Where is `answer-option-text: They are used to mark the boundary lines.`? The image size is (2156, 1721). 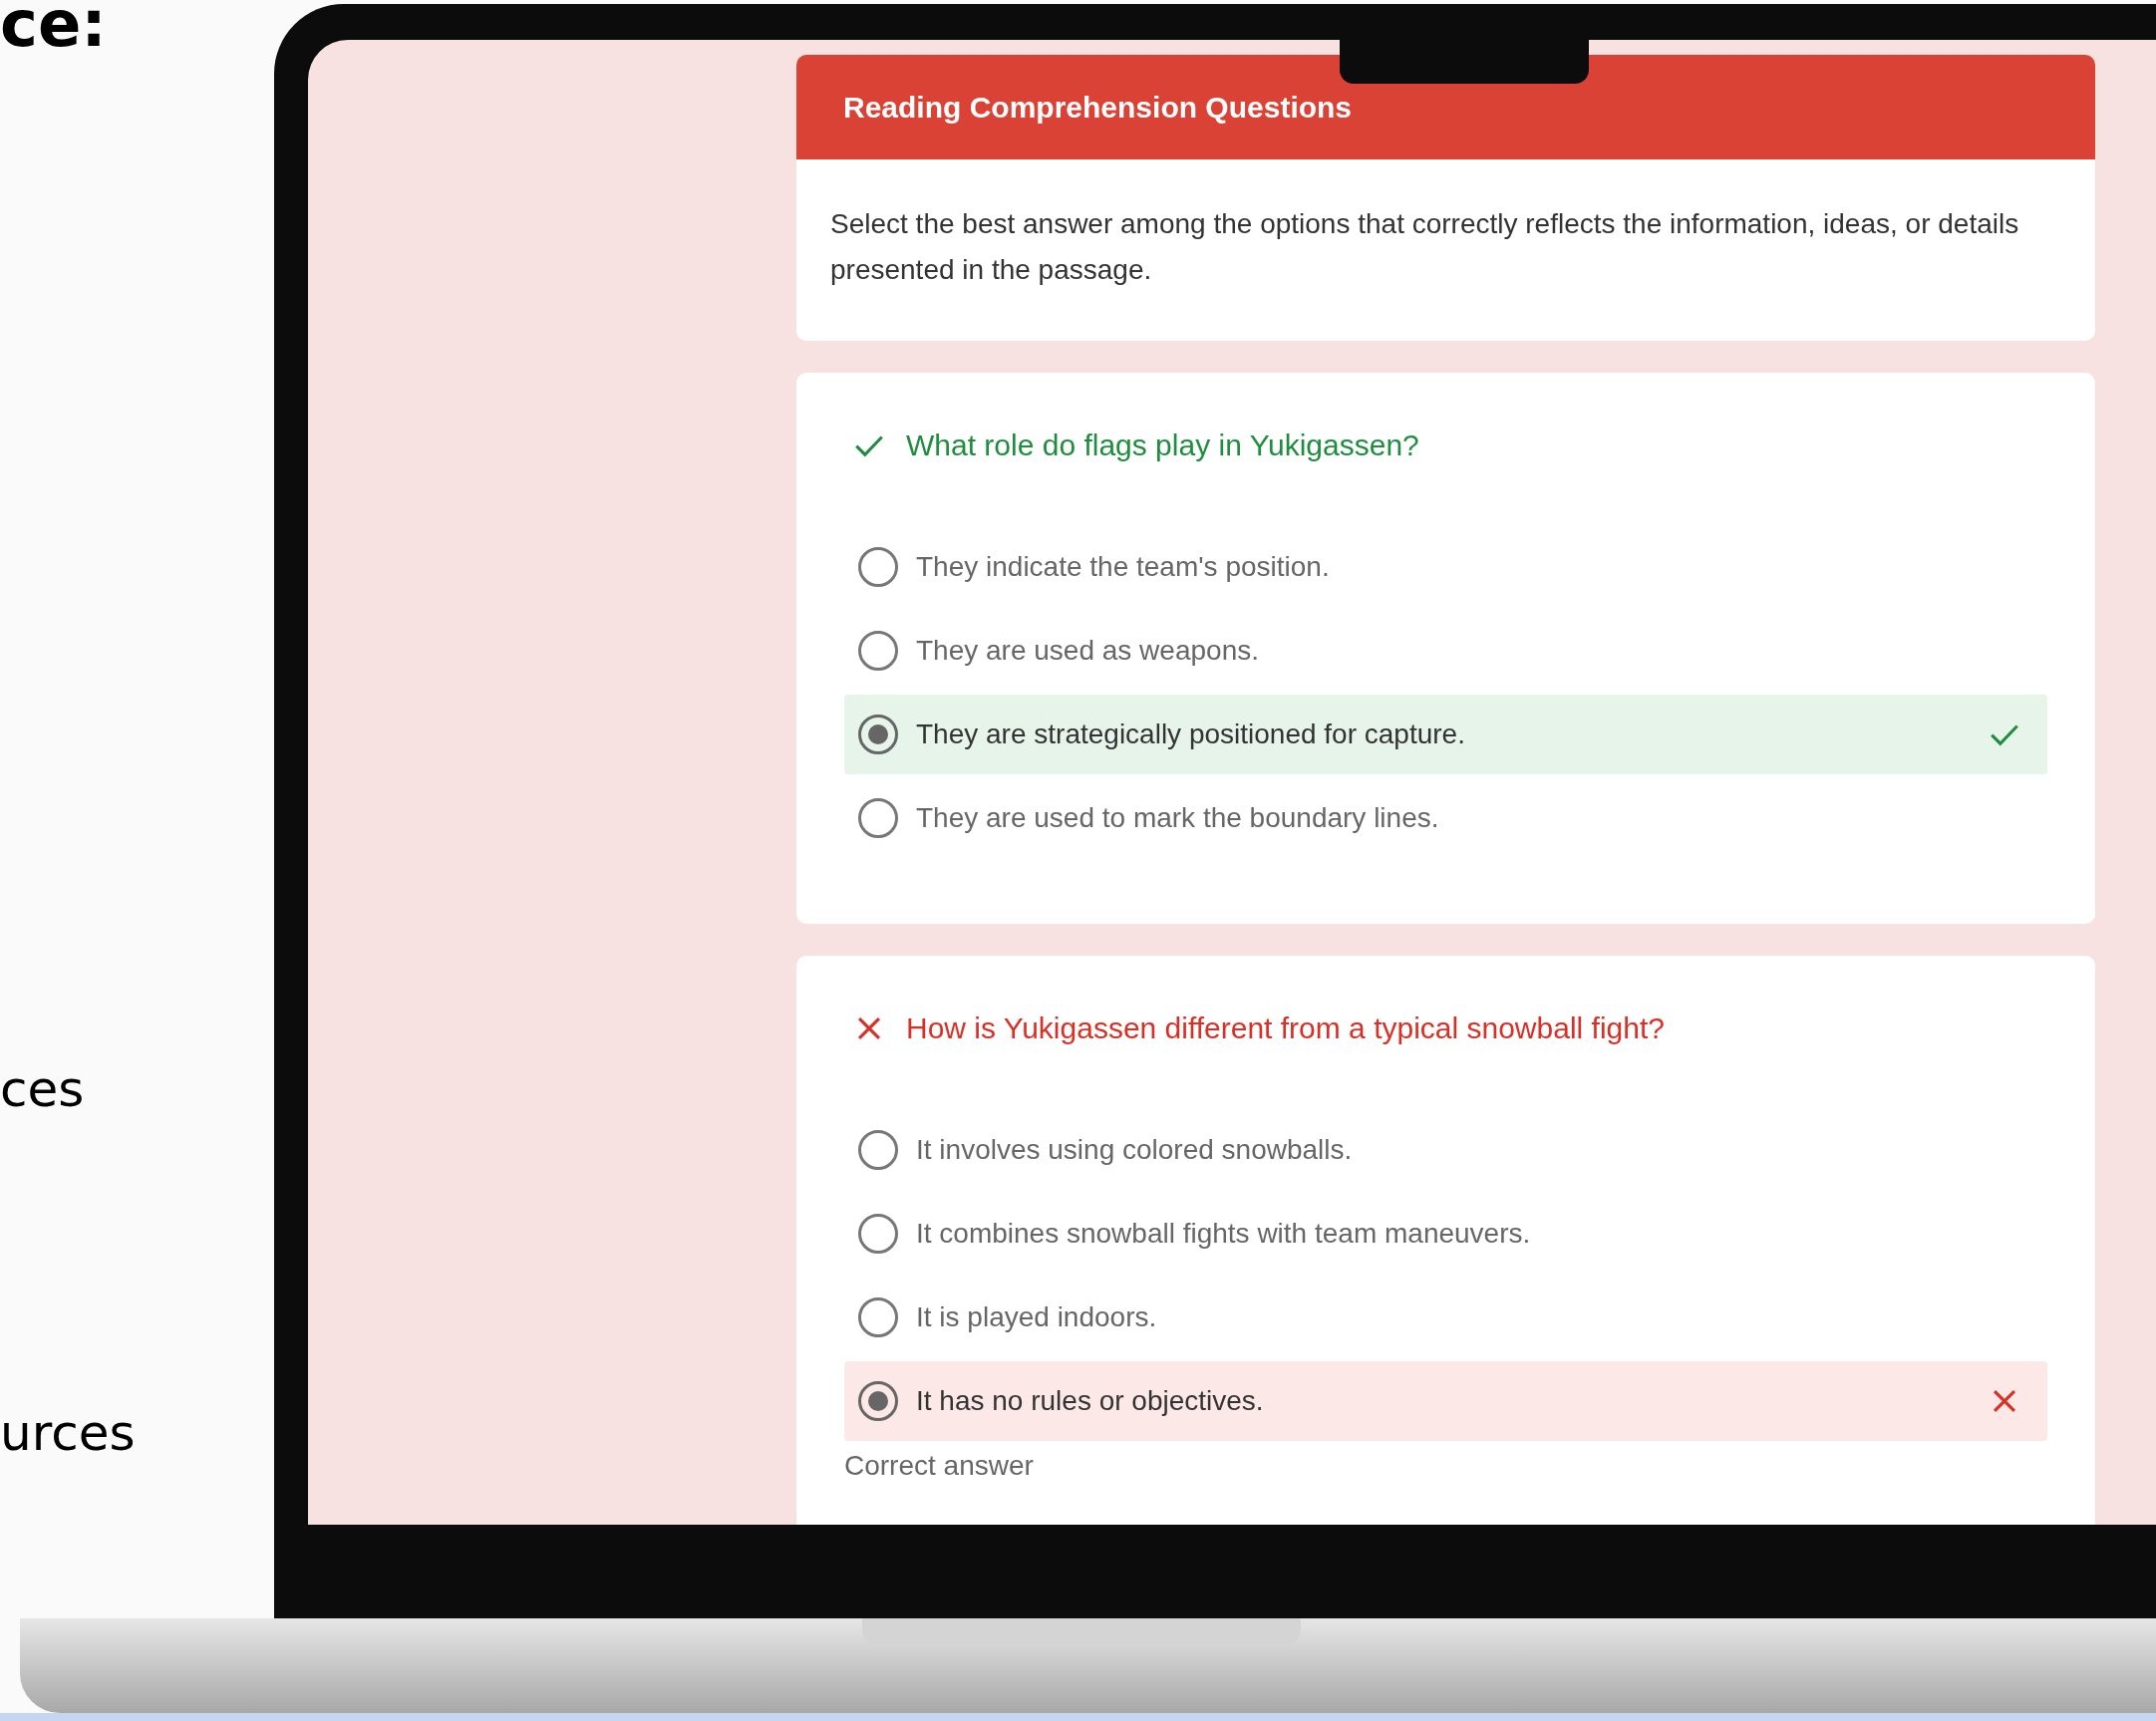 answer-option-text: They are used to mark the boundary lines. is located at coordinates (1178, 819).